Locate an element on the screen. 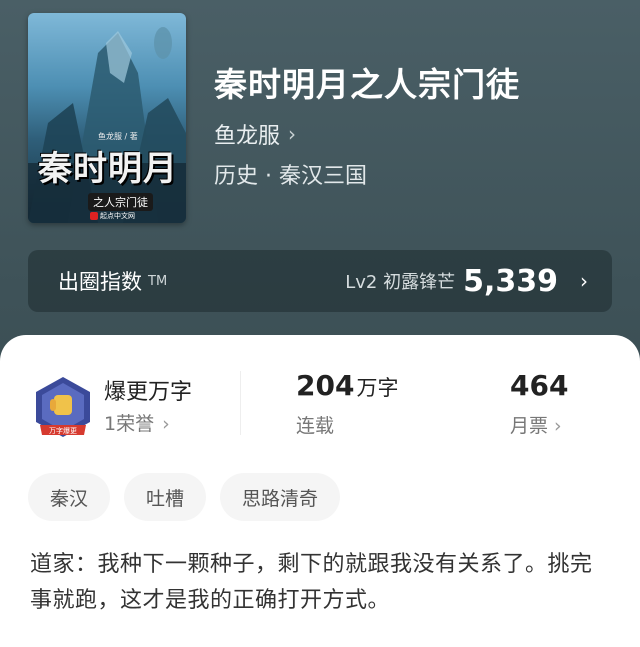  tag-list: 秦汉 吐槽 思路清奇 is located at coordinates (184, 497).